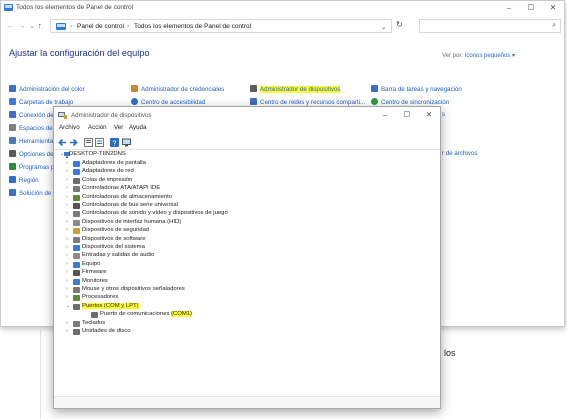 The width and height of the screenshot is (567, 419). Describe the element at coordinates (118, 127) in the screenshot. I see `menu-view: Ver` at that location.